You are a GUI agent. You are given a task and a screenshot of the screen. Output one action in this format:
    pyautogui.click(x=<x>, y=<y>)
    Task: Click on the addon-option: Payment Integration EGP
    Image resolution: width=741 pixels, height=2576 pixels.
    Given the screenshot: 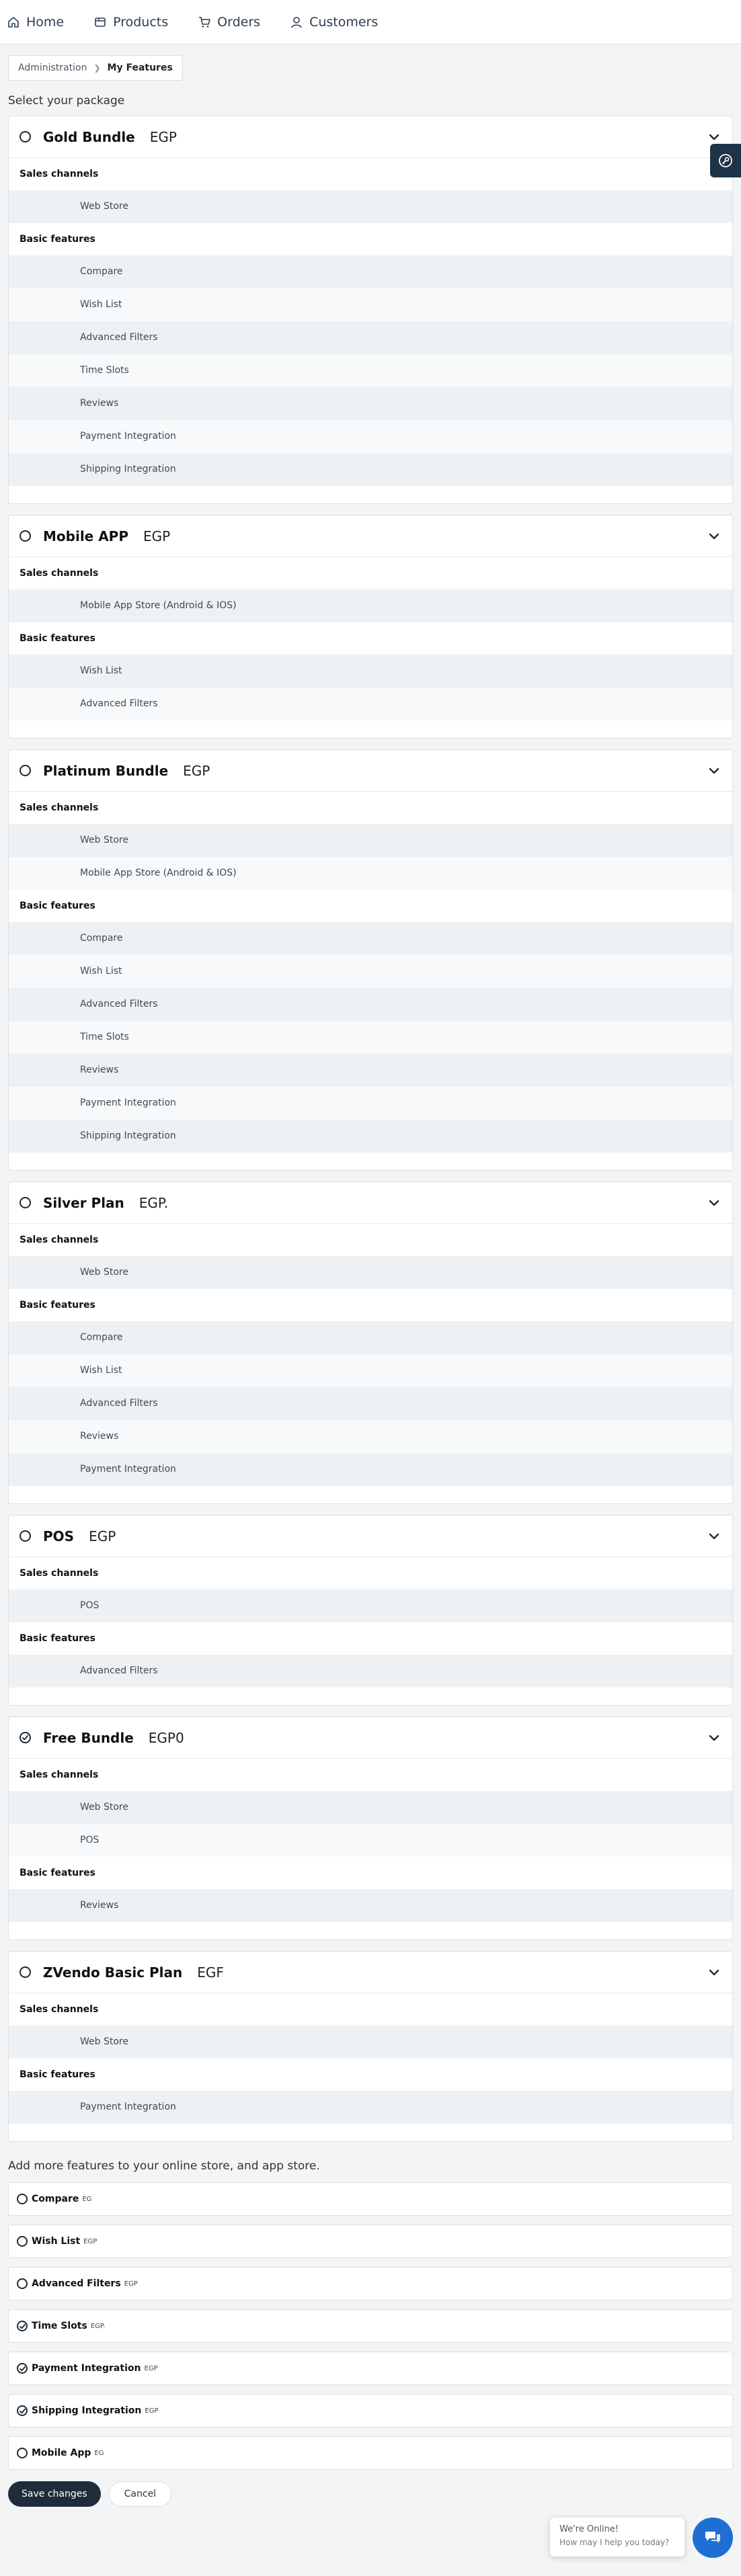 What is the action you would take?
    pyautogui.click(x=370, y=2368)
    